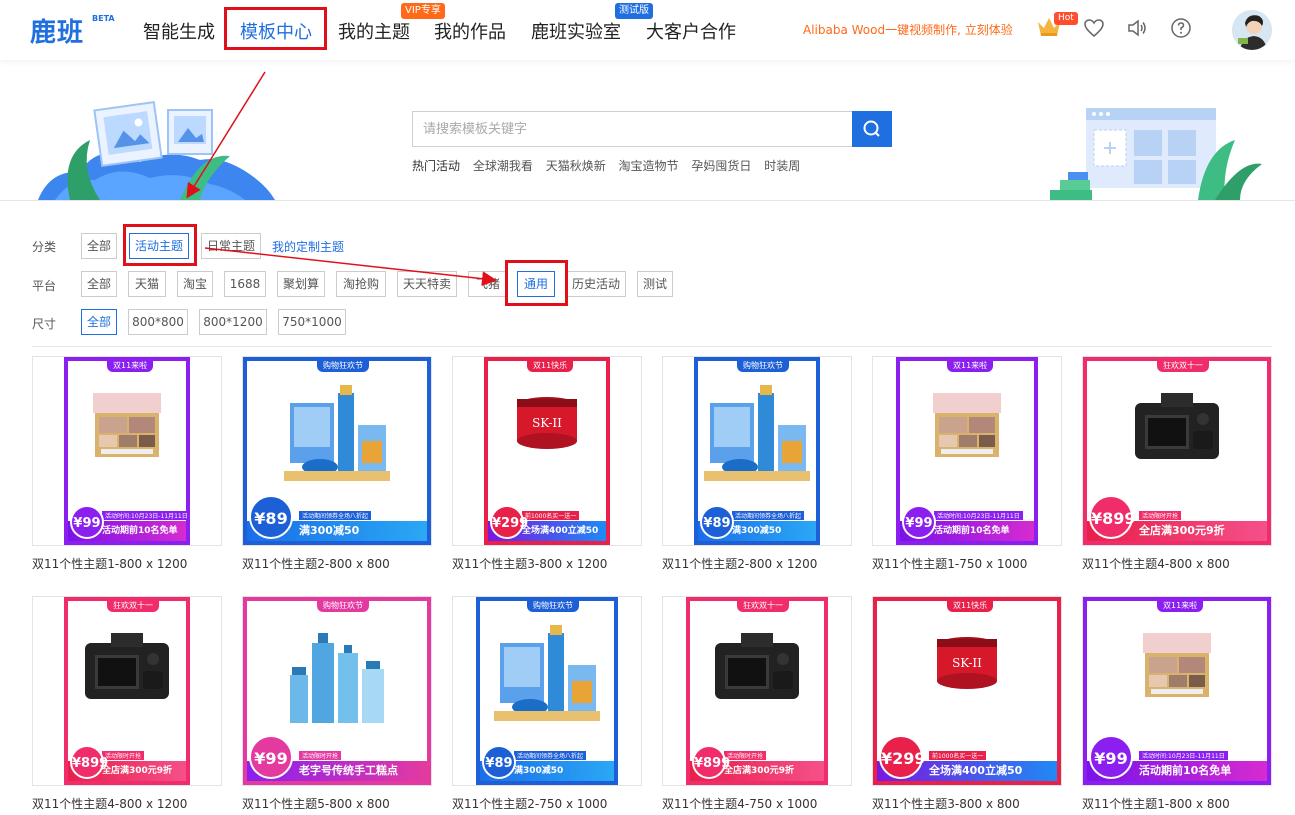 Image resolution: width=1295 pixels, height=815 pixels. Describe the element at coordinates (308, 246) in the screenshot. I see `custom-themes-link: 我的定制主题` at that location.